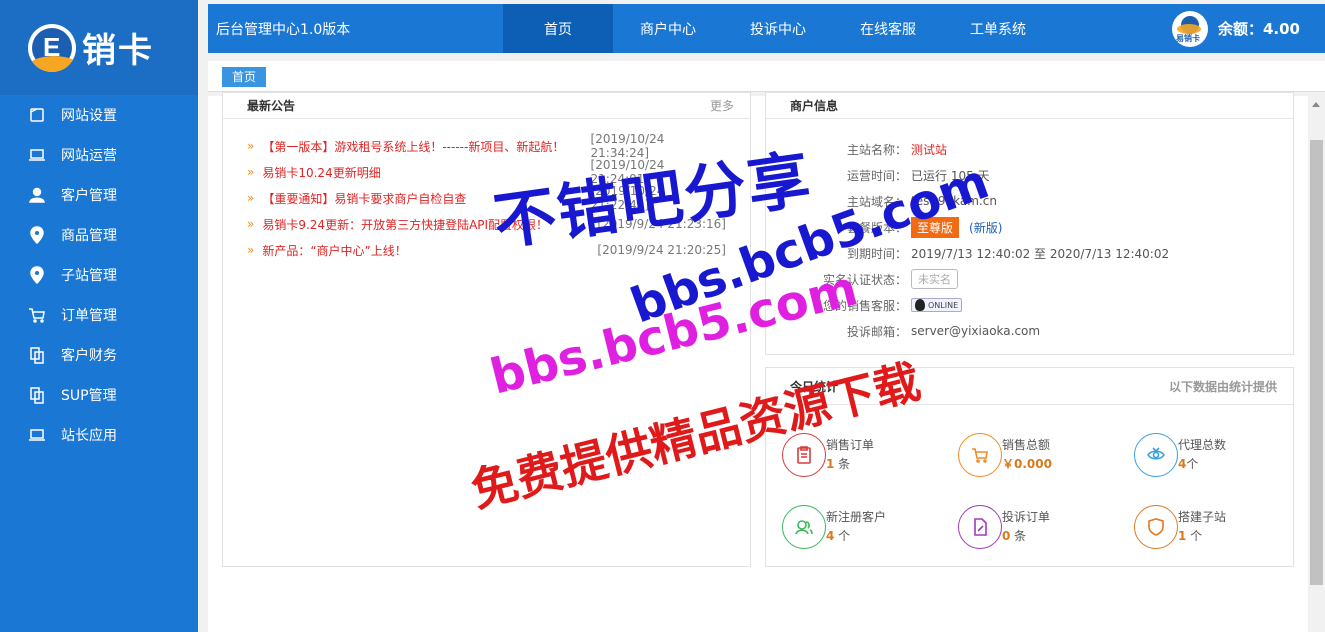 This screenshot has height=632, width=1325. Describe the element at coordinates (99, 155) in the screenshot. I see `sidebar-item-site-operation: 网站运营` at that location.